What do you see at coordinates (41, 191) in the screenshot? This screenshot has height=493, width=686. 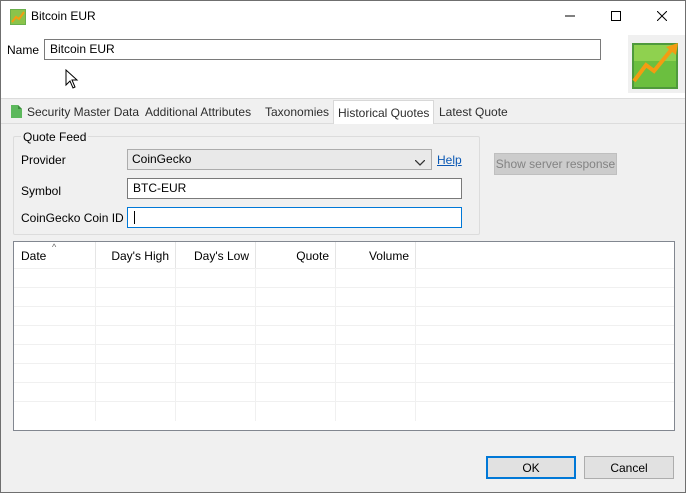 I see `symbol-label: Symbol` at bounding box center [41, 191].